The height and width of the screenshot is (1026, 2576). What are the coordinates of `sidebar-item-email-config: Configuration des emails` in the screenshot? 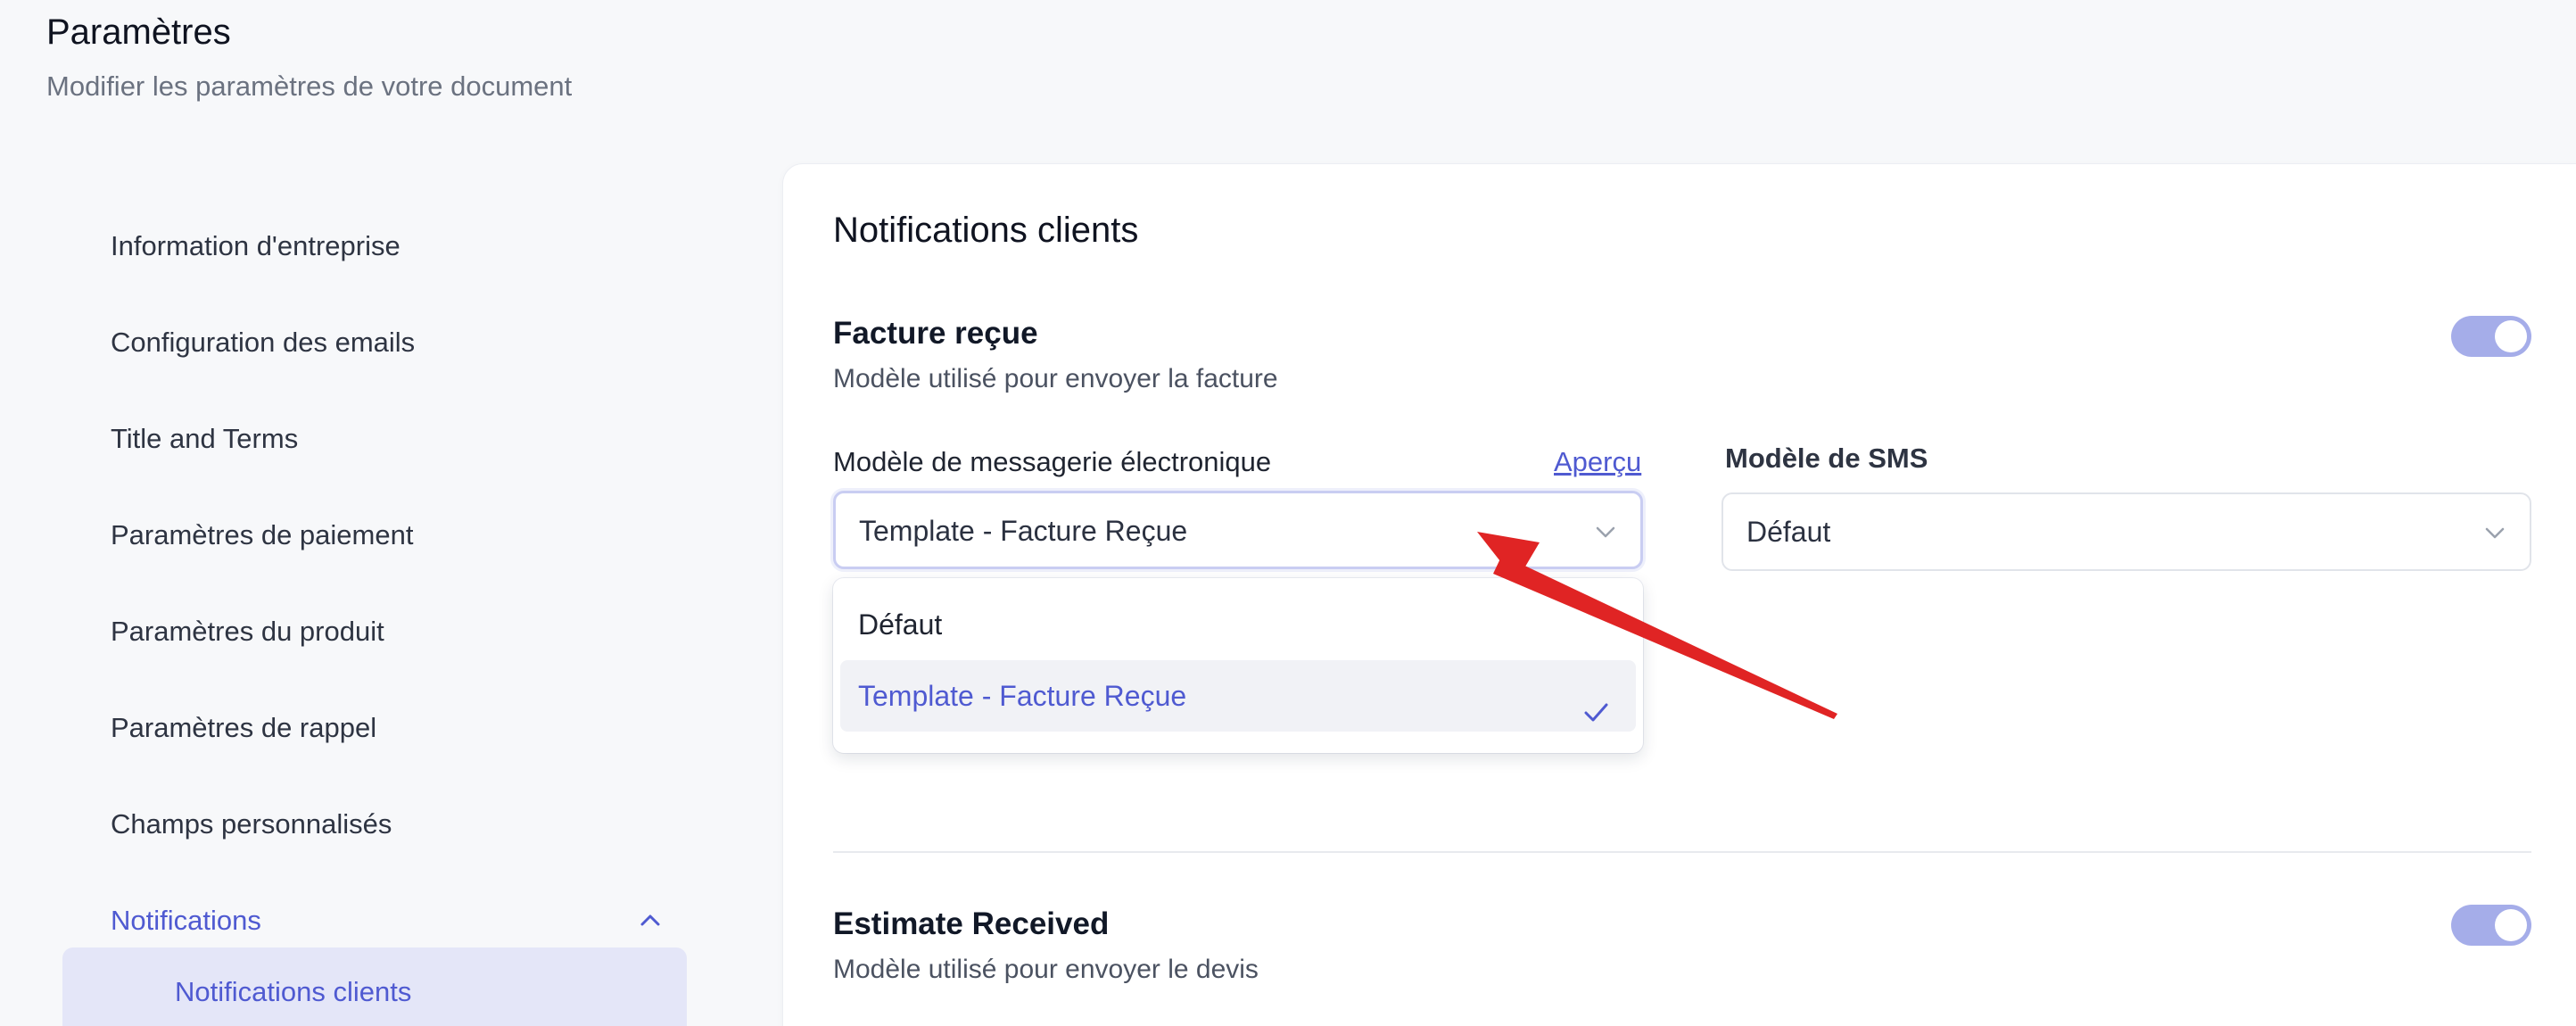 It's located at (263, 342).